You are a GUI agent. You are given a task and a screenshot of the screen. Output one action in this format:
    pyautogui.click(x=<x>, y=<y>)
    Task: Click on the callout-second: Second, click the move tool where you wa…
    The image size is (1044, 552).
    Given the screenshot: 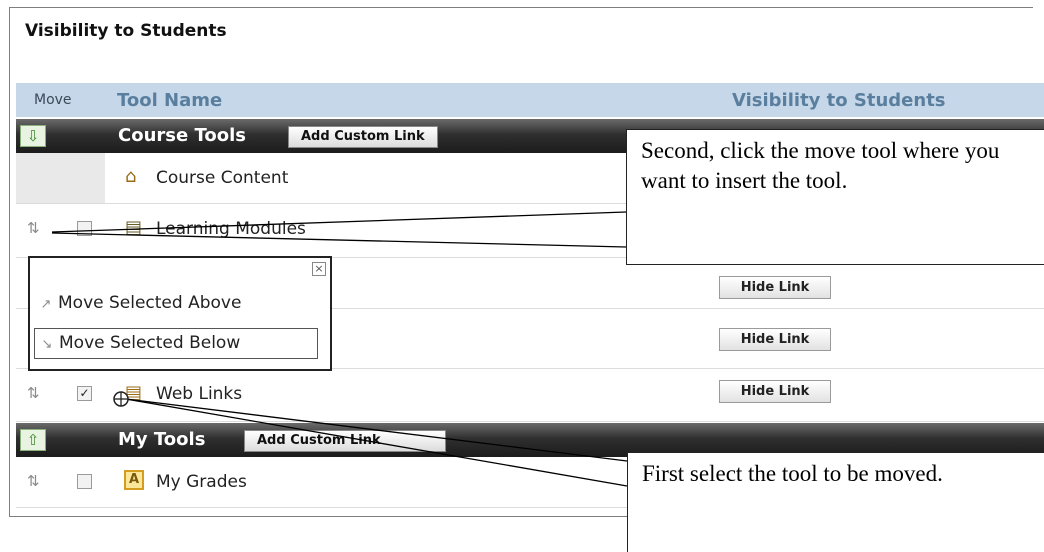 What is the action you would take?
    pyautogui.click(x=835, y=197)
    